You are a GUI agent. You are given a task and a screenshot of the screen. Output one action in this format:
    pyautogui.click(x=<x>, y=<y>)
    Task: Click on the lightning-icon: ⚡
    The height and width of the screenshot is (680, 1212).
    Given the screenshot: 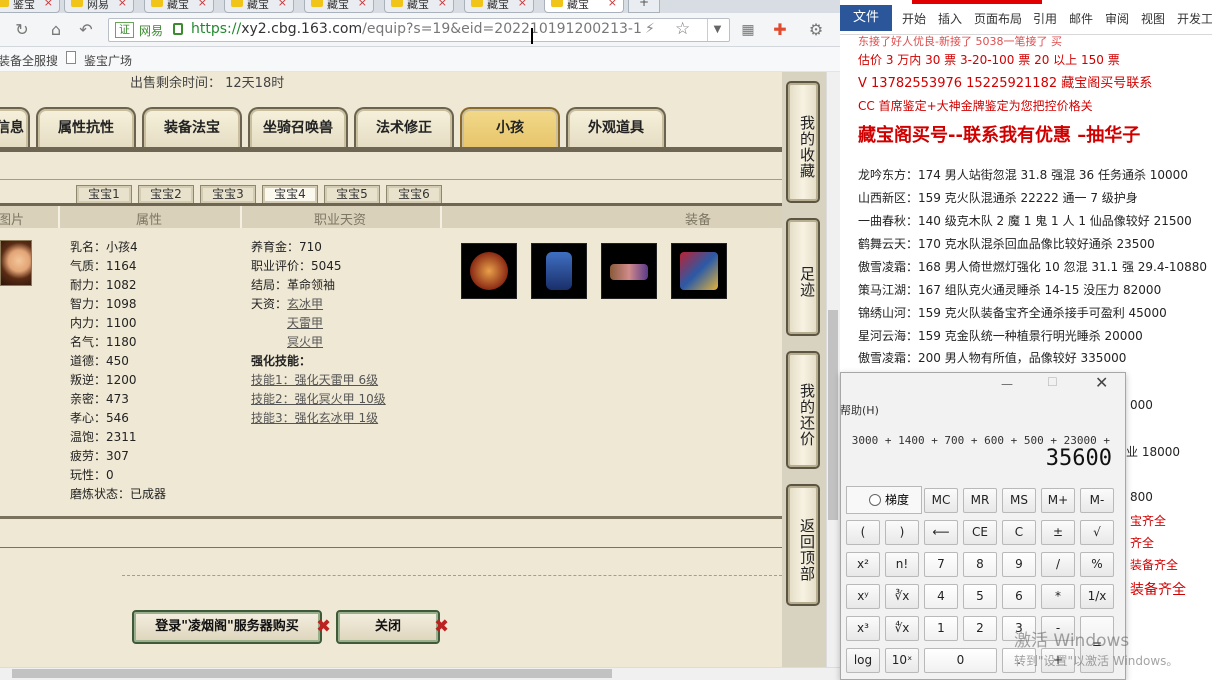 What is the action you would take?
    pyautogui.click(x=650, y=29)
    